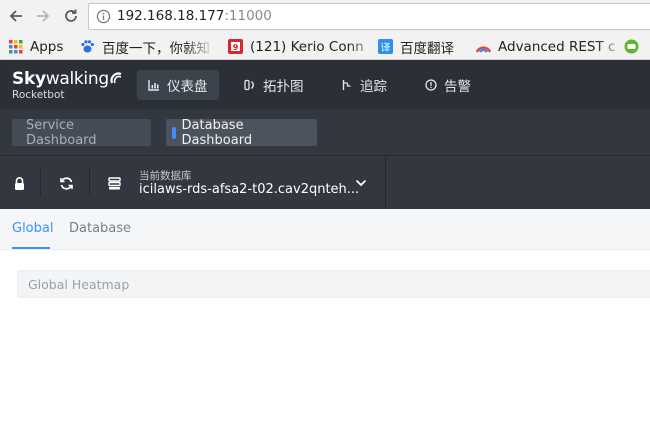  I want to click on bookmark-advanced-rest: Advanced REST c, so click(552, 46).